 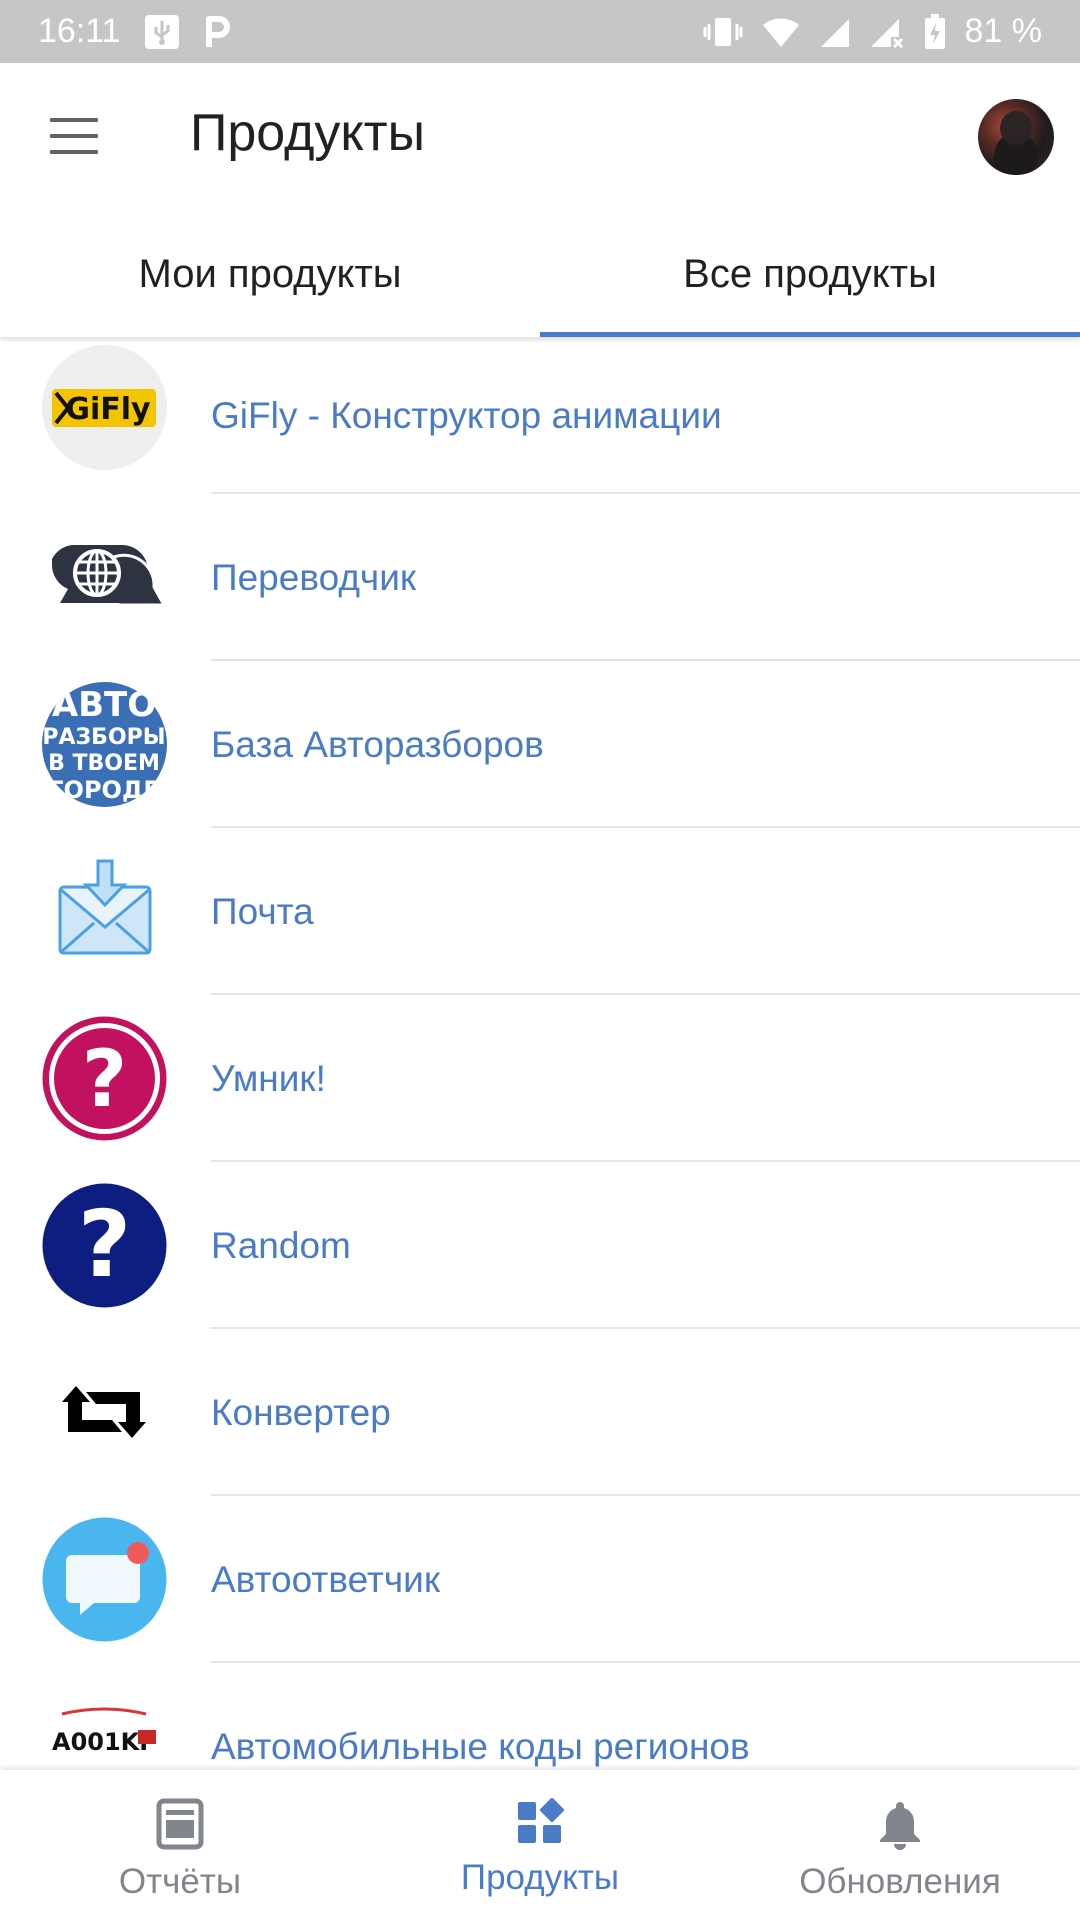 What do you see at coordinates (108, 409) in the screenshot?
I see `gifly-logo-text: GiFly` at bounding box center [108, 409].